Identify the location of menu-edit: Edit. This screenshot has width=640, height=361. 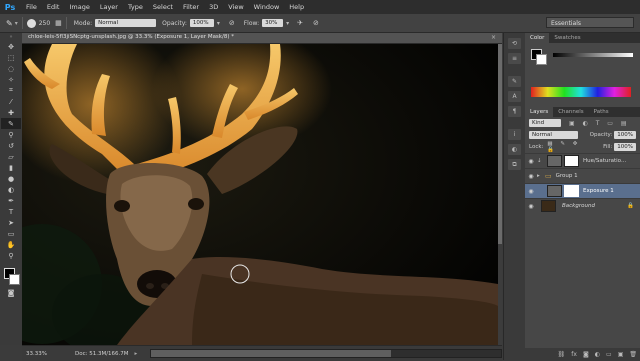
(53, 7).